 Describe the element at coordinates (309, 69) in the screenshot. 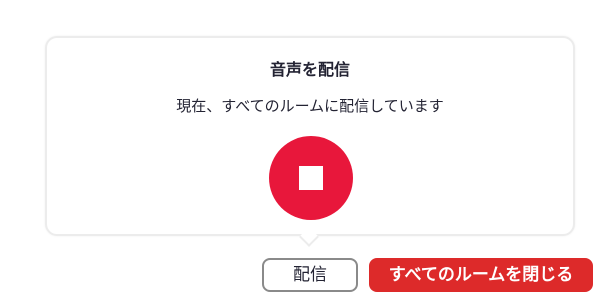

I see `popover-title: 音声を配信` at that location.